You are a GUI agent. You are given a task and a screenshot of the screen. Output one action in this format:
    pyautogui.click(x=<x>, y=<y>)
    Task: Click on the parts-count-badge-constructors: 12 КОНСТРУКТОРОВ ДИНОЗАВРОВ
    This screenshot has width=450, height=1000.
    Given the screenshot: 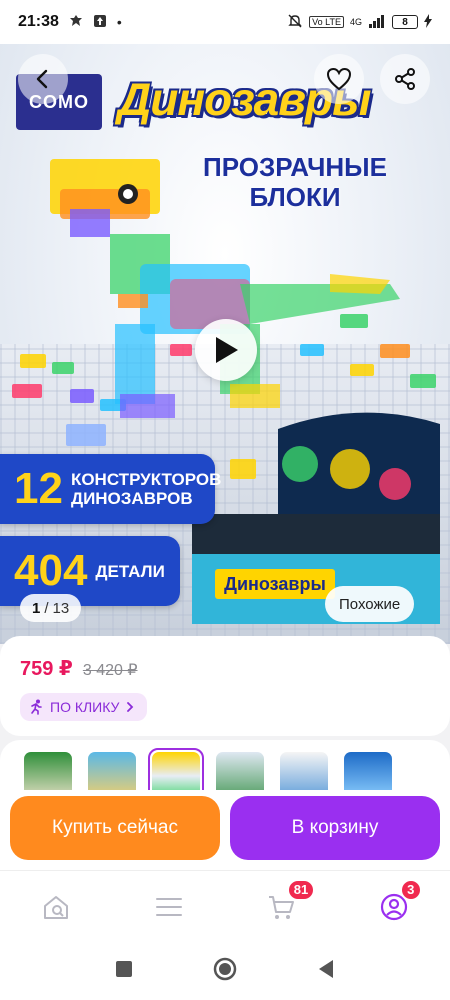 What is the action you would take?
    pyautogui.click(x=110, y=489)
    